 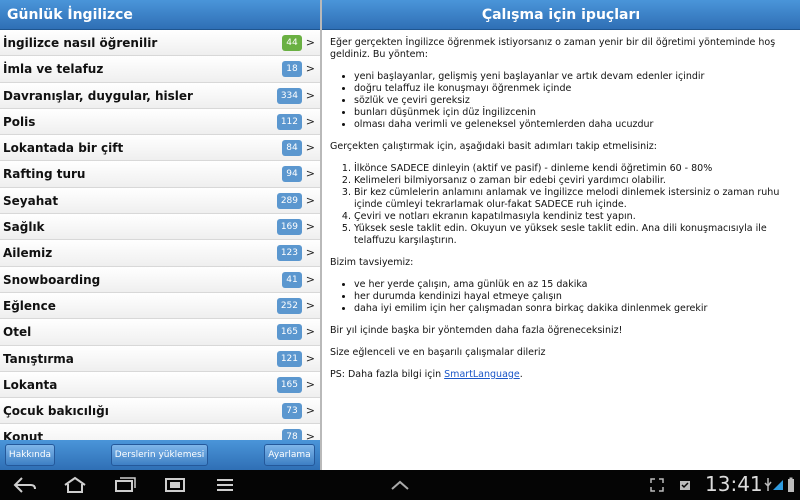 What do you see at coordinates (63, 148) in the screenshot?
I see `lesson-title: Lokantada bir çift` at bounding box center [63, 148].